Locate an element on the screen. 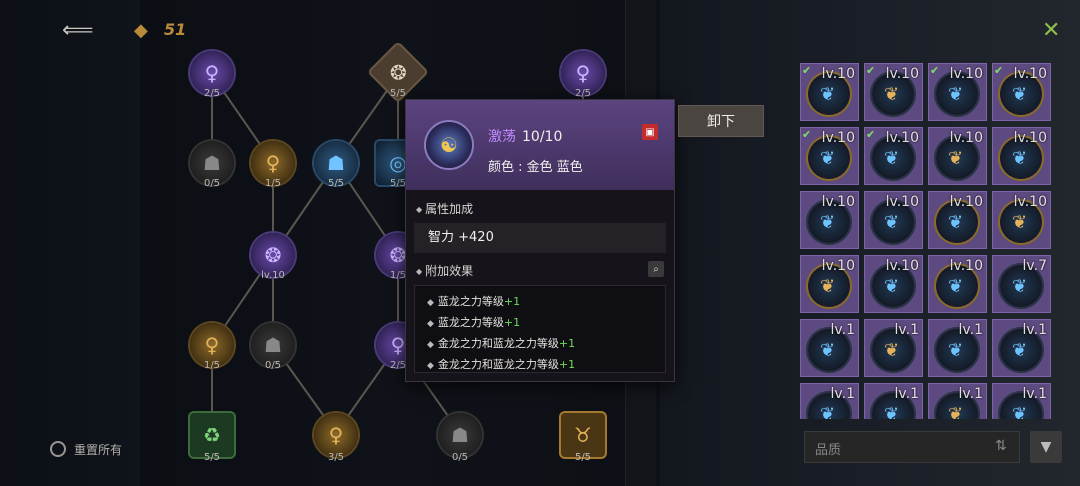  node-count: 3/5 is located at coordinates (336, 457).